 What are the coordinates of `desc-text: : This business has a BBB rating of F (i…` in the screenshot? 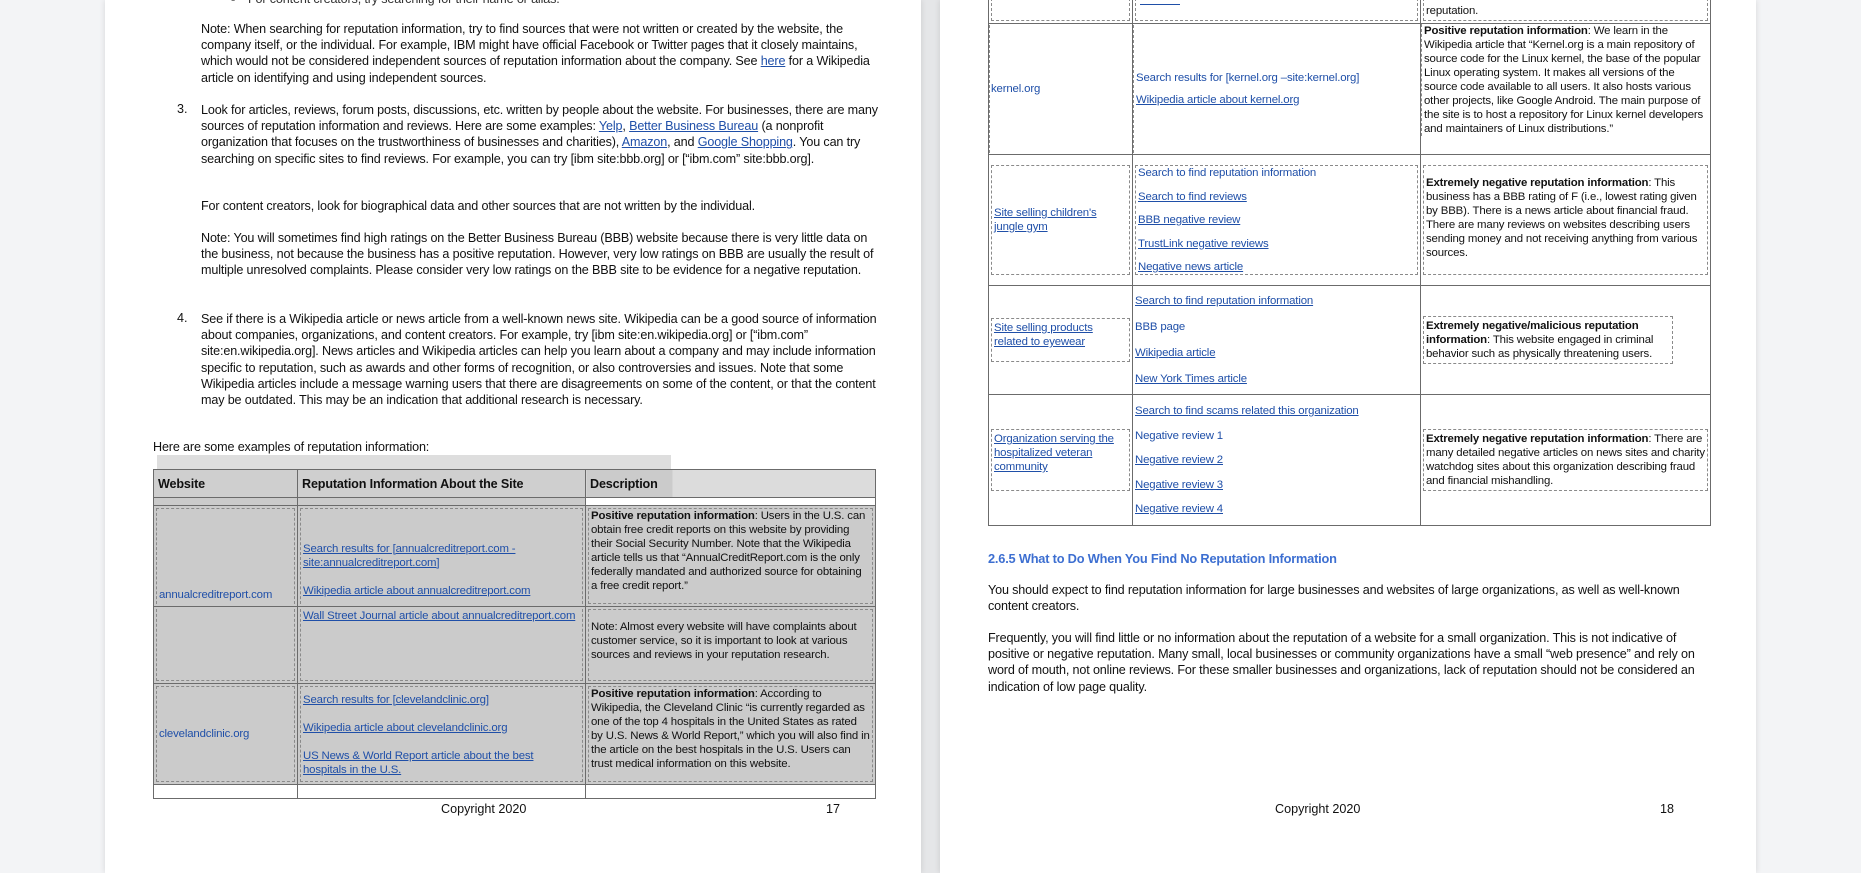 It's located at (1562, 218).